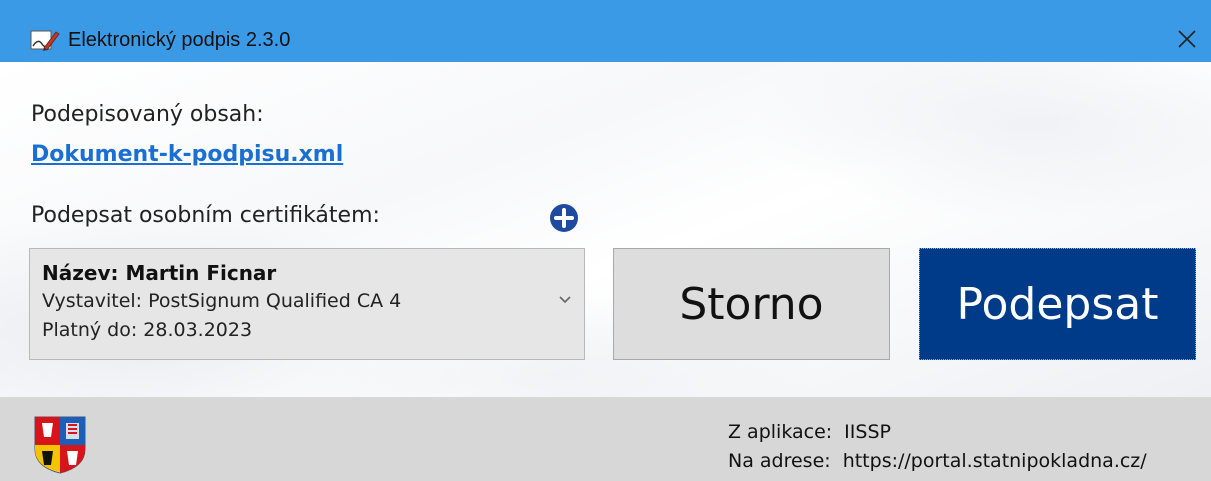 The image size is (1211, 481). Describe the element at coordinates (980, 142) in the screenshot. I see `background-swoosh` at that location.